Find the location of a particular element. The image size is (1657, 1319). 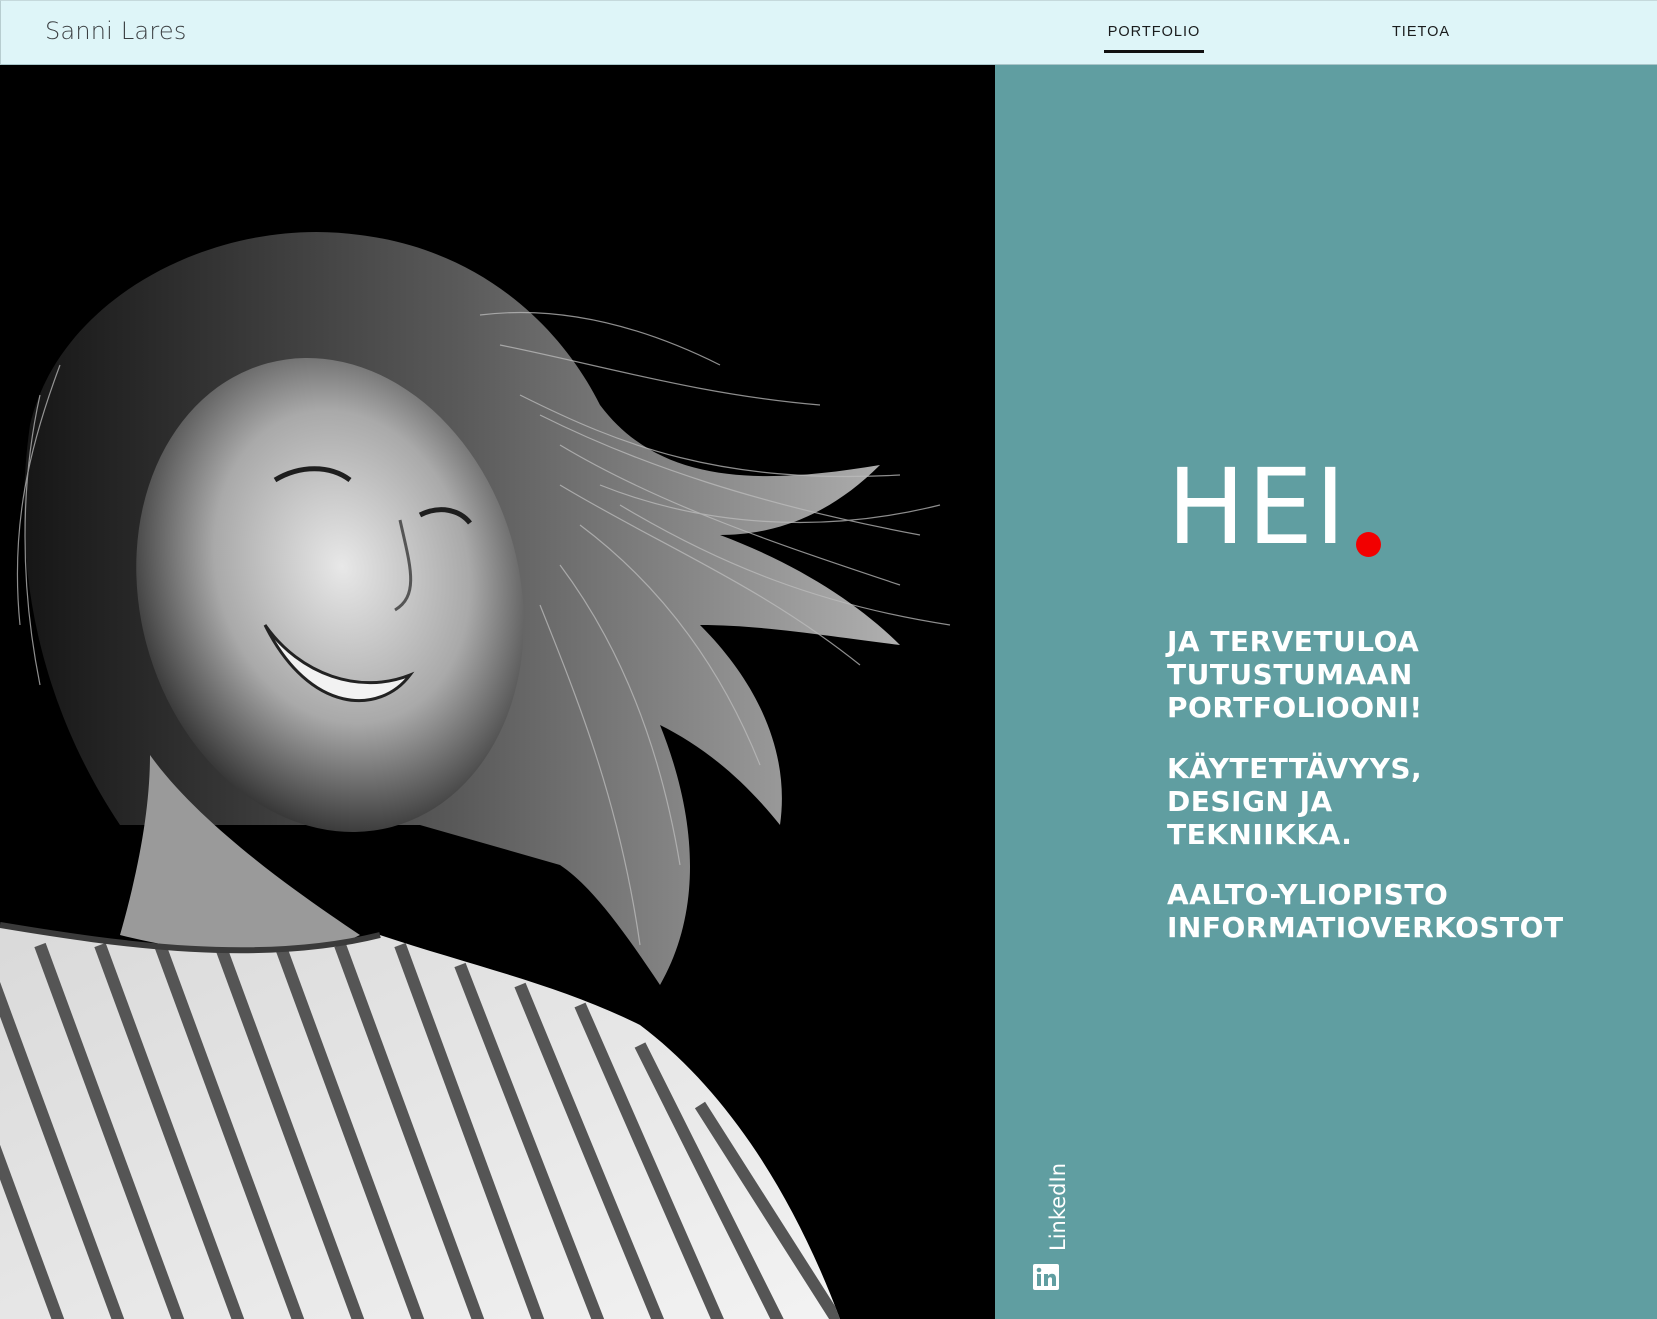

linkedin-icon is located at coordinates (1046, 1277).